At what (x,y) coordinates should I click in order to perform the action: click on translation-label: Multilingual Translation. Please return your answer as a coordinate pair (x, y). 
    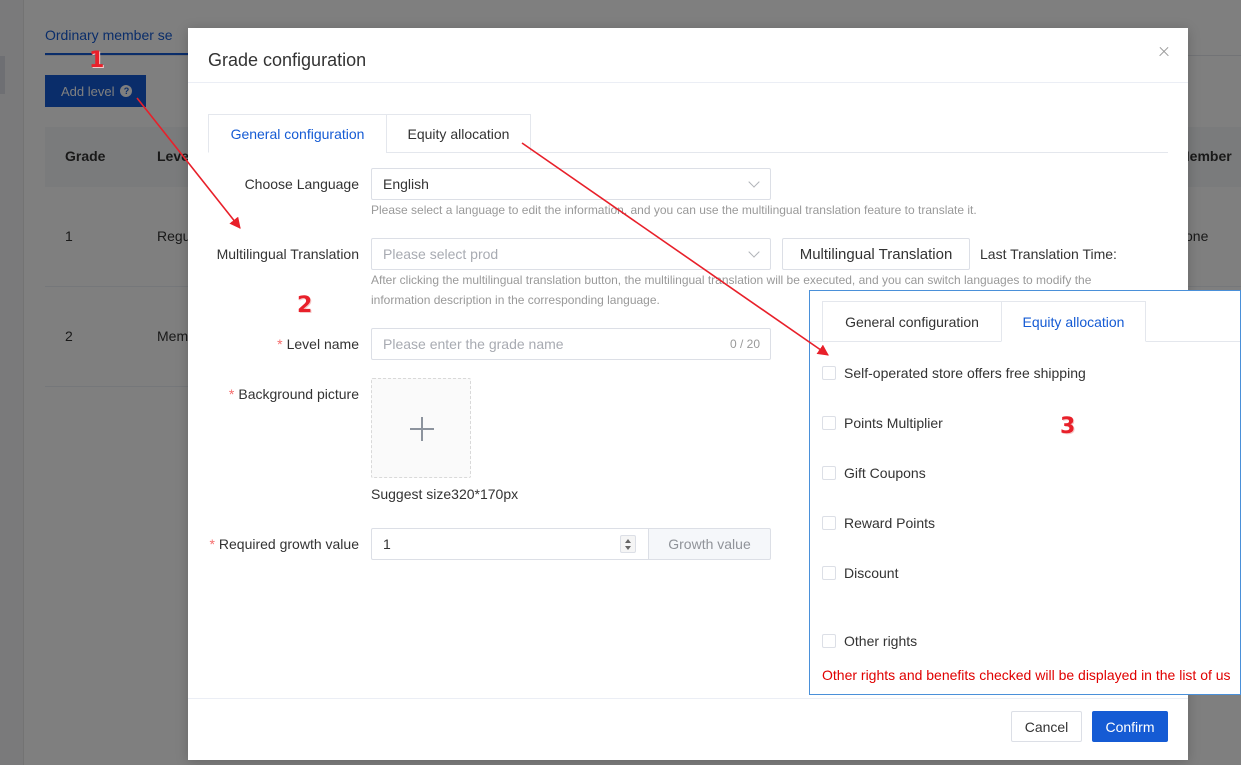
    Looking at the image, I should click on (287, 254).